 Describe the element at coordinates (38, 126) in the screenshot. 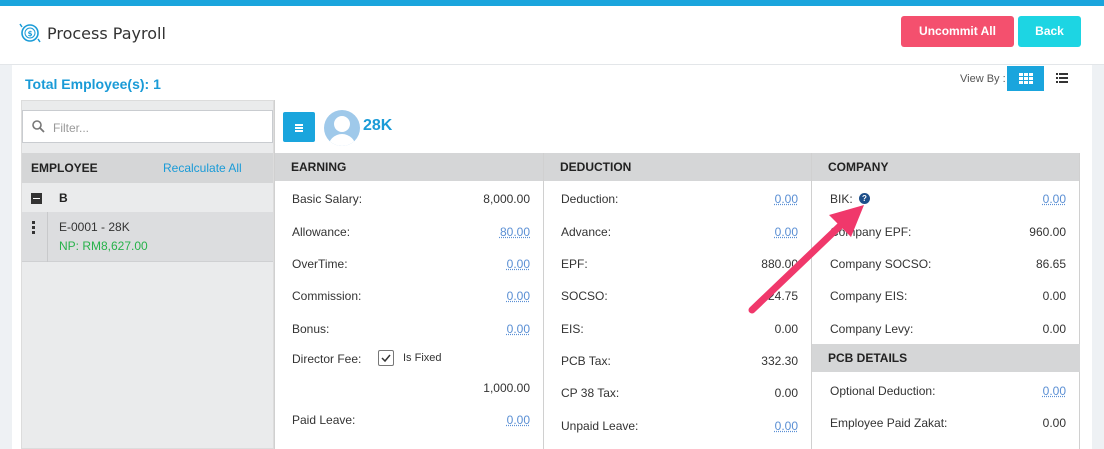

I see `search-icon` at that location.